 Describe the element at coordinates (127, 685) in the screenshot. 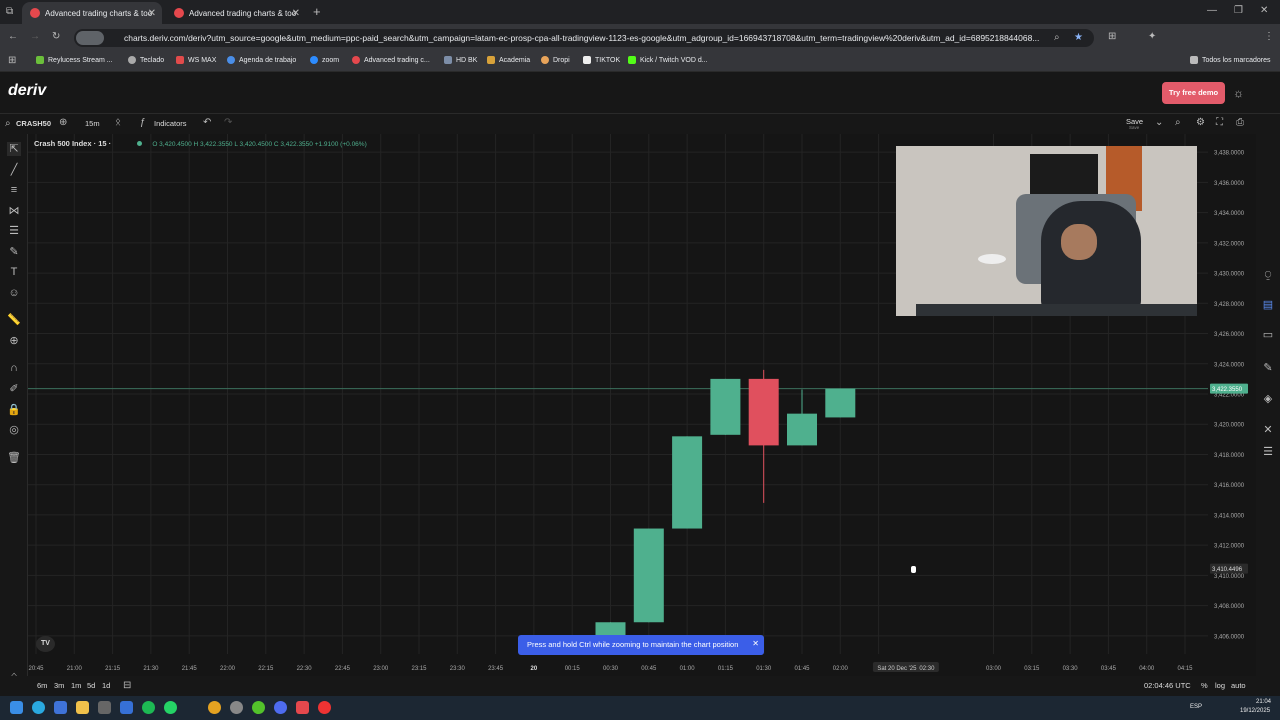

I see `goto-date-icon: ⊟` at that location.